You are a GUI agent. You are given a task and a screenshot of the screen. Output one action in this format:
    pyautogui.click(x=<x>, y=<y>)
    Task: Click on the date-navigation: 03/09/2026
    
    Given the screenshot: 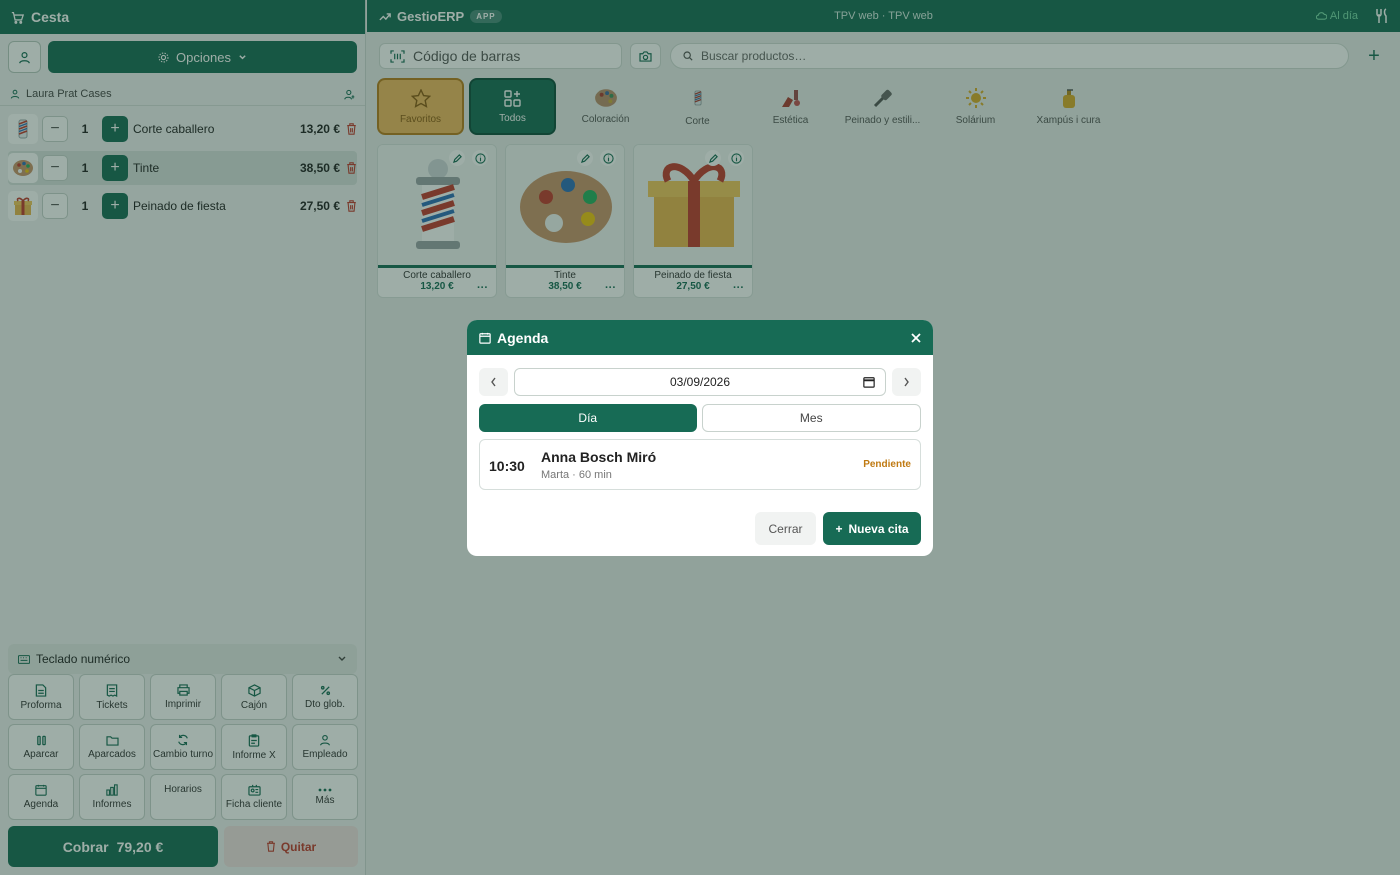 What is the action you would take?
    pyautogui.click(x=700, y=382)
    